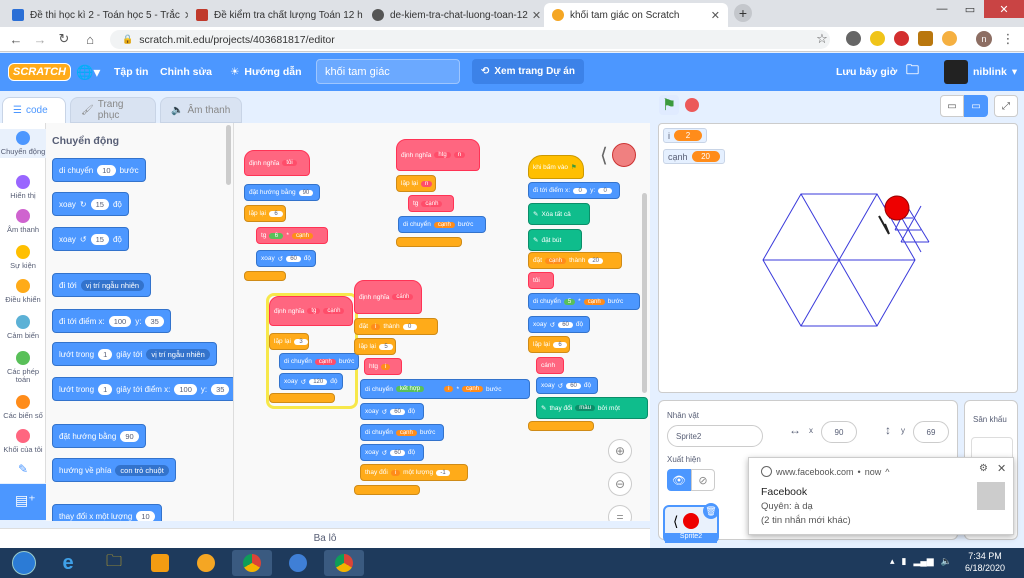 Image resolution: width=1024 pixels, height=578 pixels. Describe the element at coordinates (23, 367) in the screenshot. I see `category-operators: Các phép toán` at that location.